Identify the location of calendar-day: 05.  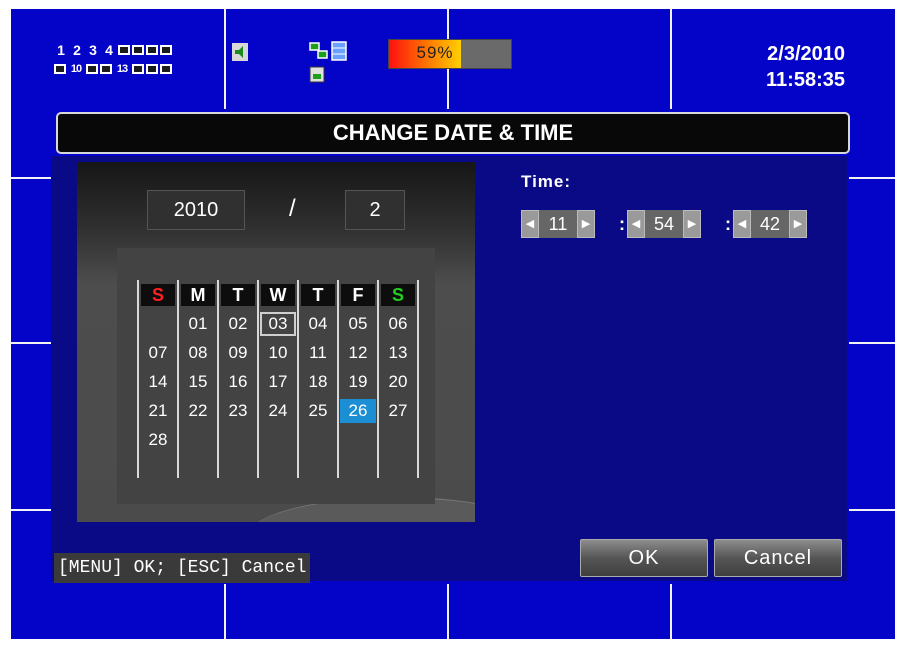
(358, 324).